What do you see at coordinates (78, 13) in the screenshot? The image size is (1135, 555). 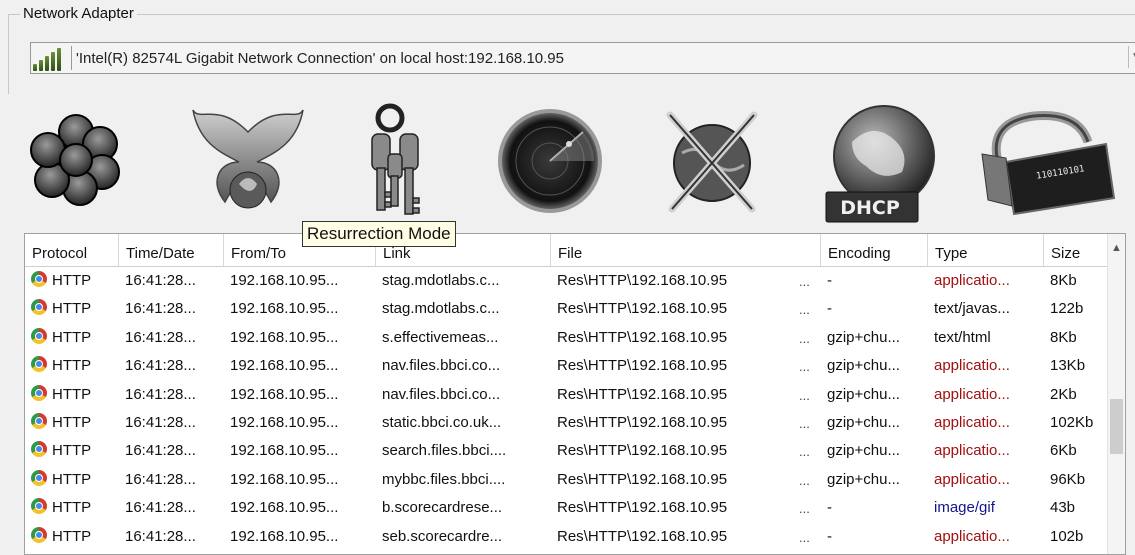 I see `network-adapter-title: Network Adapter` at bounding box center [78, 13].